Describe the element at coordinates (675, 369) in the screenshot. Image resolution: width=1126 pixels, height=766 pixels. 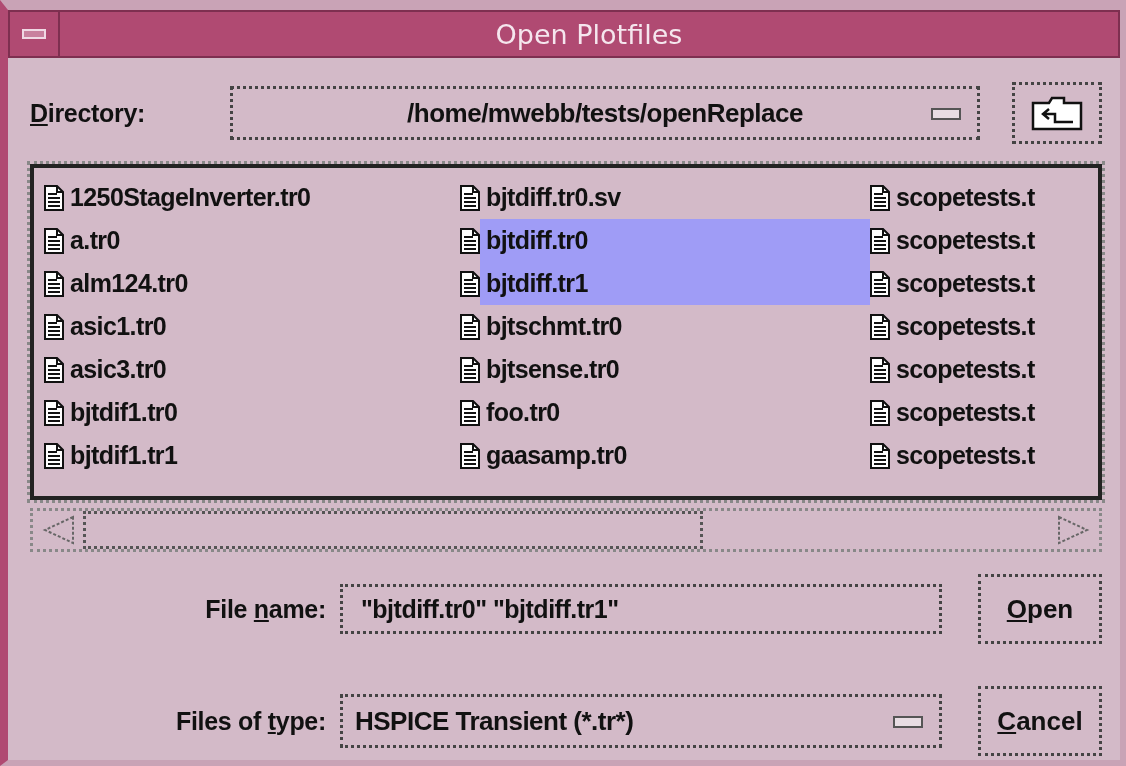
I see `file-item: bjtsense.tr0` at that location.